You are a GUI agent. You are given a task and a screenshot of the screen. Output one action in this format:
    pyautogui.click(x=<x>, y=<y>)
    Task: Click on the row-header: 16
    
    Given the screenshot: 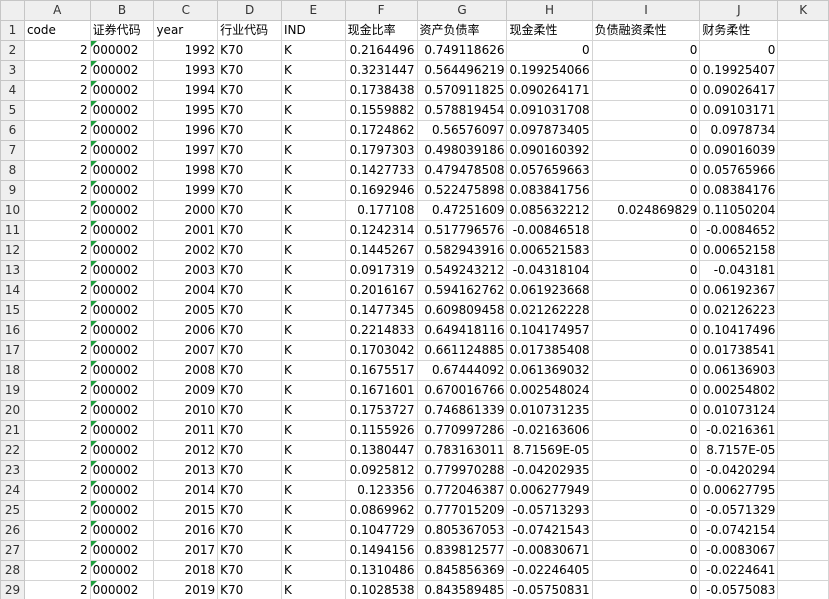 What is the action you would take?
    pyautogui.click(x=12, y=330)
    